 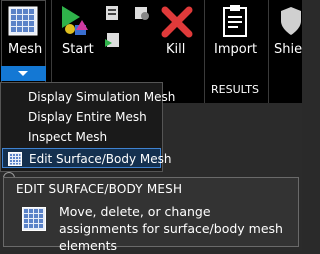 I want to click on tooltip-title: EDIT SURFACE/BODY MESH, so click(x=99, y=189).